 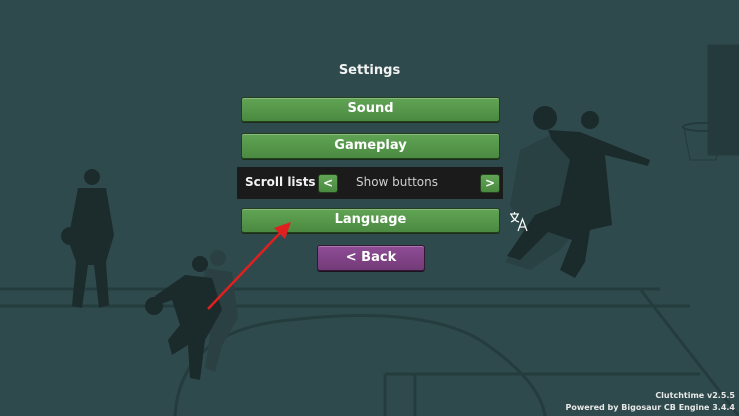 I want to click on language-button: Language, so click(x=370, y=220).